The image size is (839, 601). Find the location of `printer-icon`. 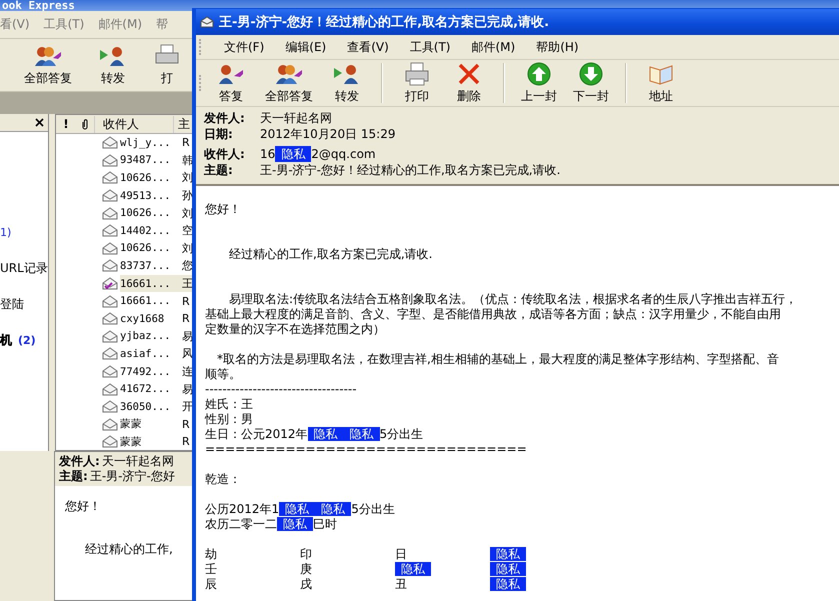

printer-icon is located at coordinates (417, 74).